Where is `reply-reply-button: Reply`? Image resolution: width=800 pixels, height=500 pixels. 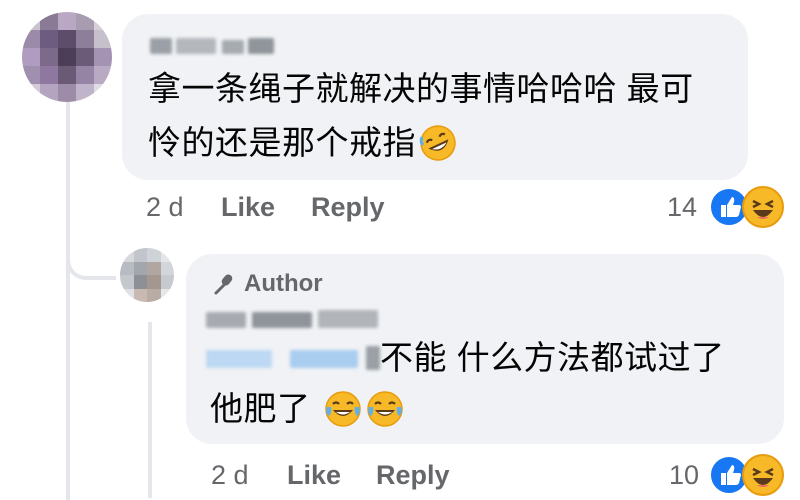 reply-reply-button: Reply is located at coordinates (413, 475).